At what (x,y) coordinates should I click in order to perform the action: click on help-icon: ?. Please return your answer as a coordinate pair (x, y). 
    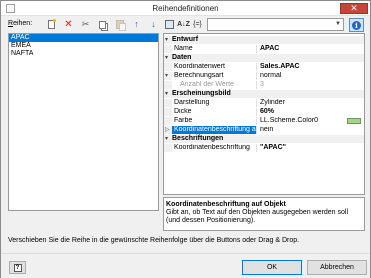
    Looking at the image, I should click on (17, 267).